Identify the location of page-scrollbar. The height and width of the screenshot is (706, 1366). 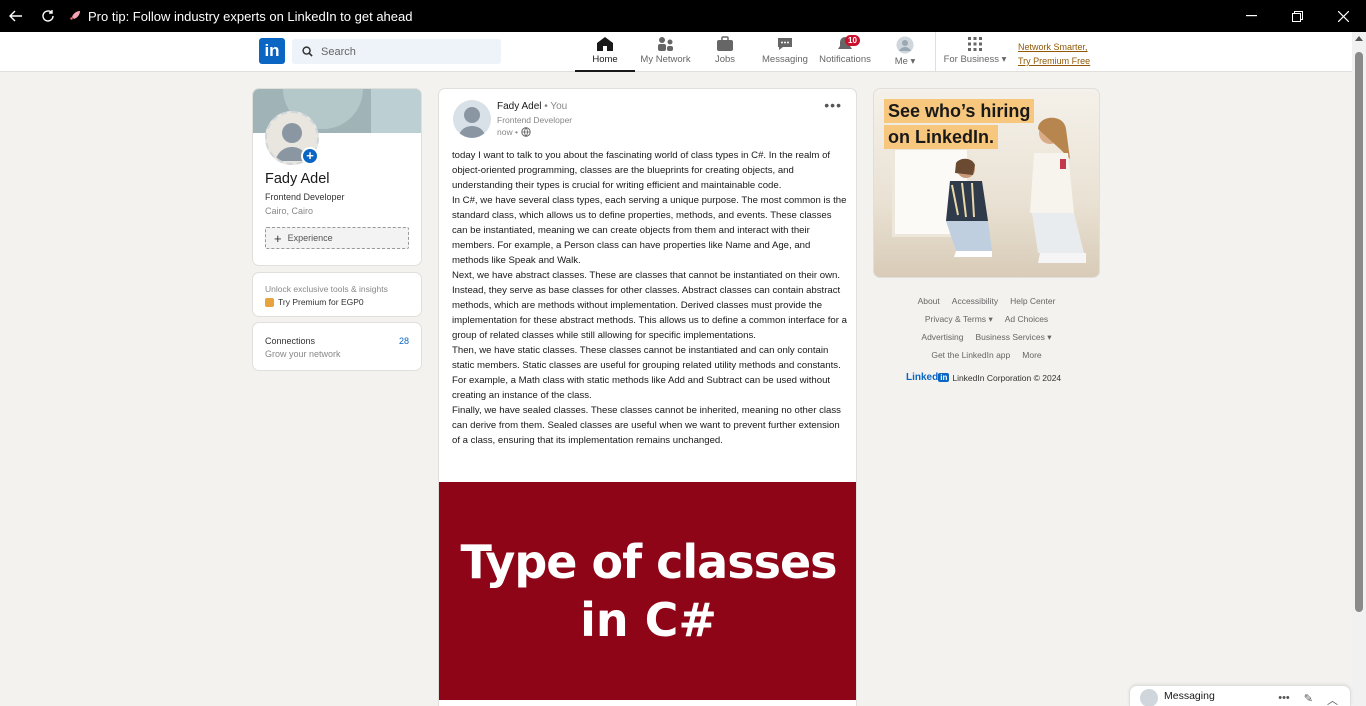
(1359, 369).